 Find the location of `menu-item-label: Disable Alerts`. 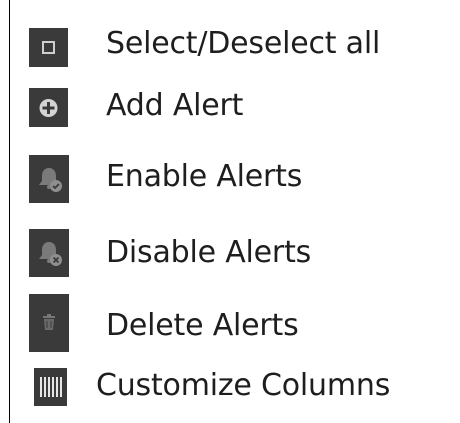

menu-item-label: Disable Alerts is located at coordinates (209, 252).